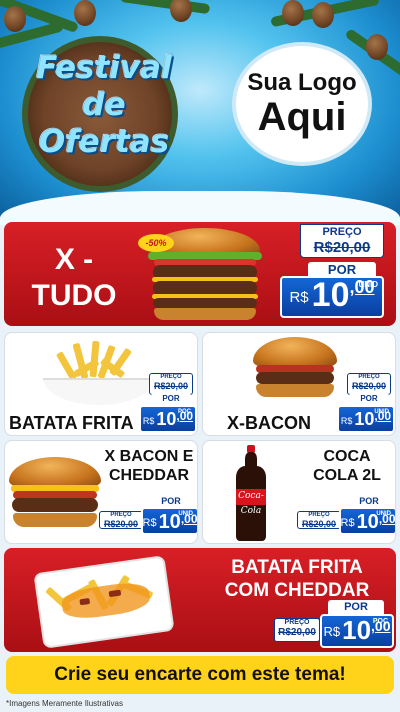  I want to click on title-line: Ofertas, so click(104, 142).